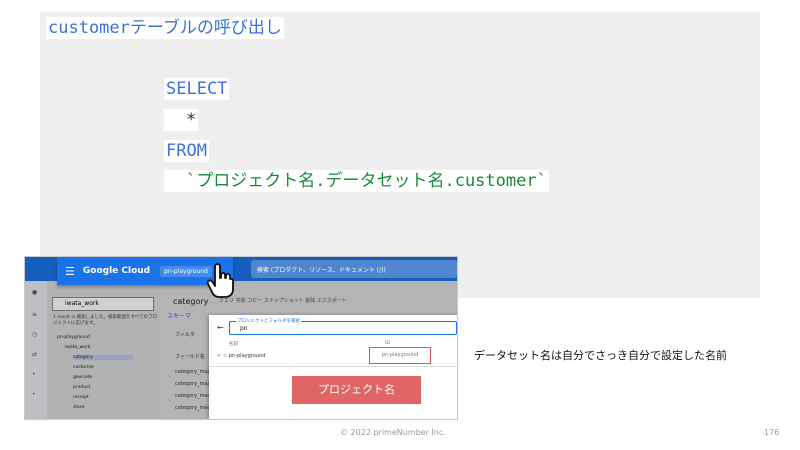 The width and height of the screenshot is (800, 450). What do you see at coordinates (233, 344) in the screenshot?
I see `col-head-name: 名前` at bounding box center [233, 344].